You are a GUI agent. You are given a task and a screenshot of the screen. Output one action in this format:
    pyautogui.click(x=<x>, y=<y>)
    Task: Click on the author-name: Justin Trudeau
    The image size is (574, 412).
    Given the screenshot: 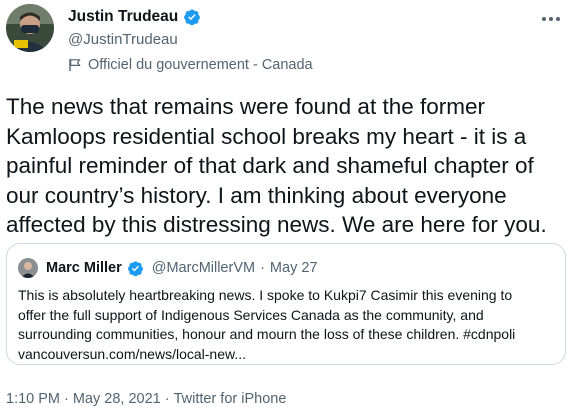 What is the action you would take?
    pyautogui.click(x=123, y=17)
    